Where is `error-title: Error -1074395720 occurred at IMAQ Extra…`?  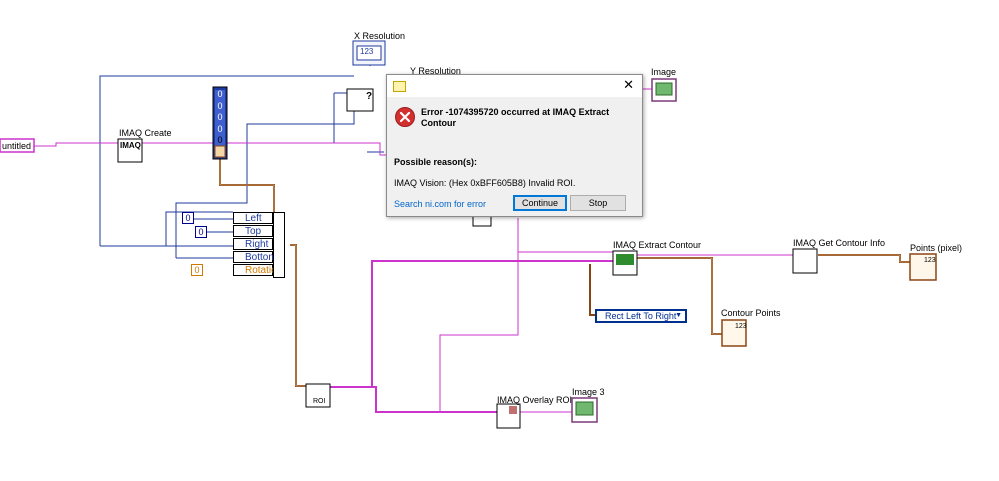 error-title: Error -1074395720 occurred at IMAQ Extra… is located at coordinates (515, 117).